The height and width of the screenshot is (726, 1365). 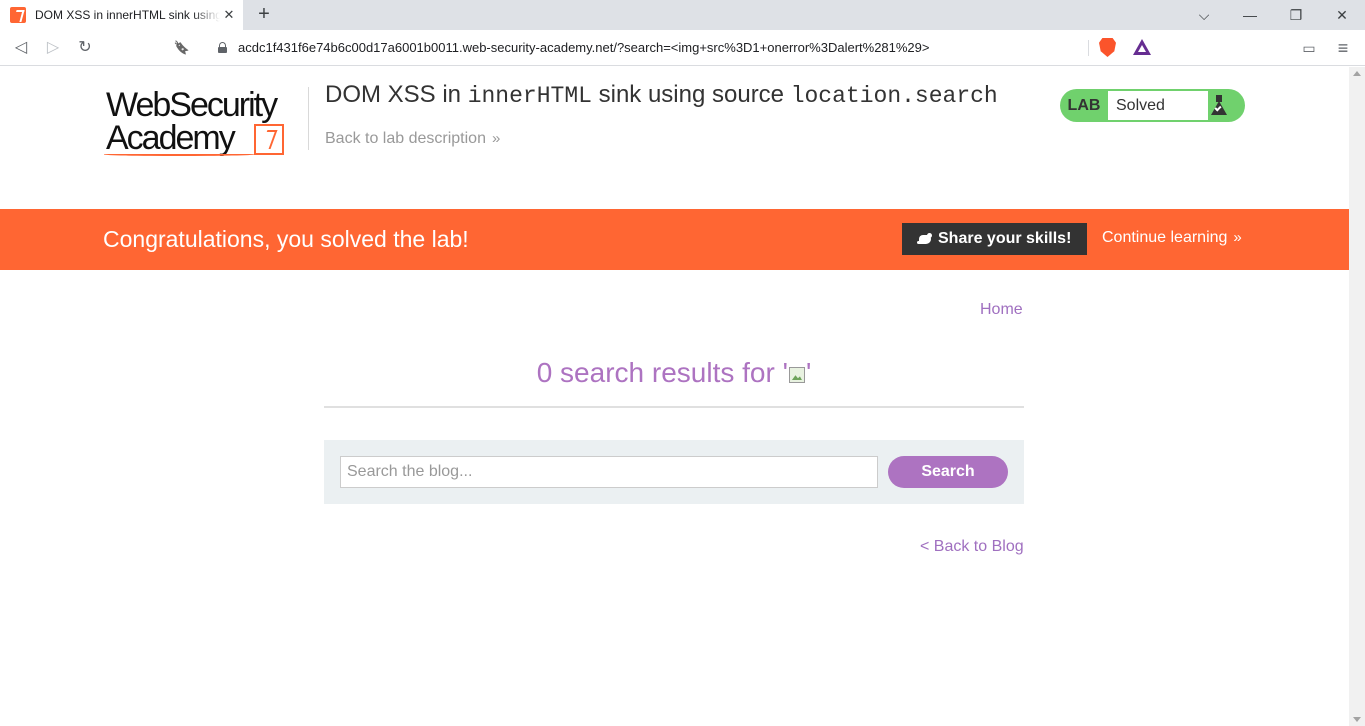 What do you see at coordinates (182, 48) in the screenshot?
I see `bookmark-icon: 🔖` at bounding box center [182, 48].